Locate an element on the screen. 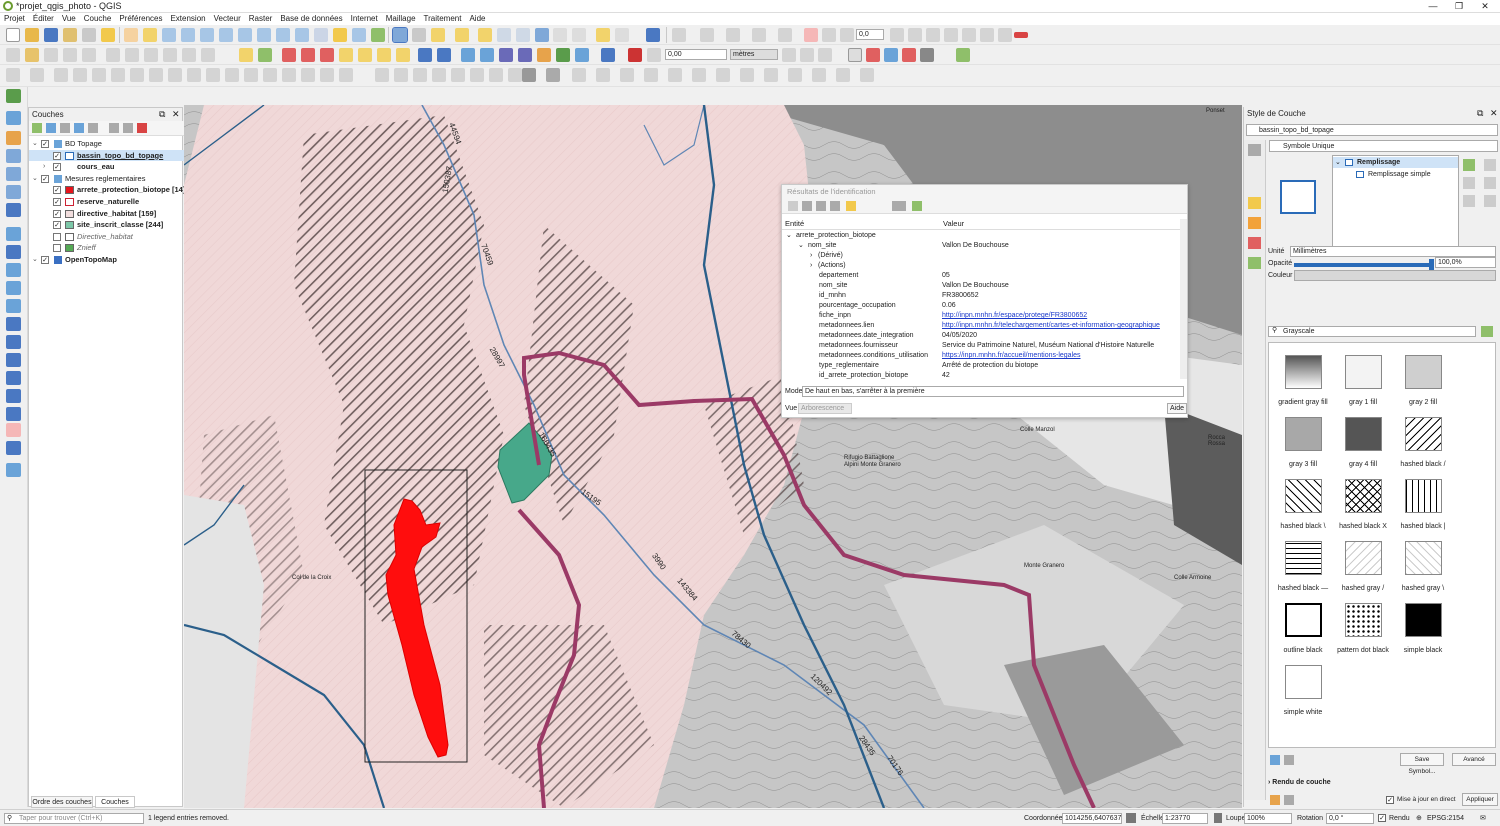 The image size is (1500, 826). label-toolbar-9-icon is located at coordinates (403, 55).